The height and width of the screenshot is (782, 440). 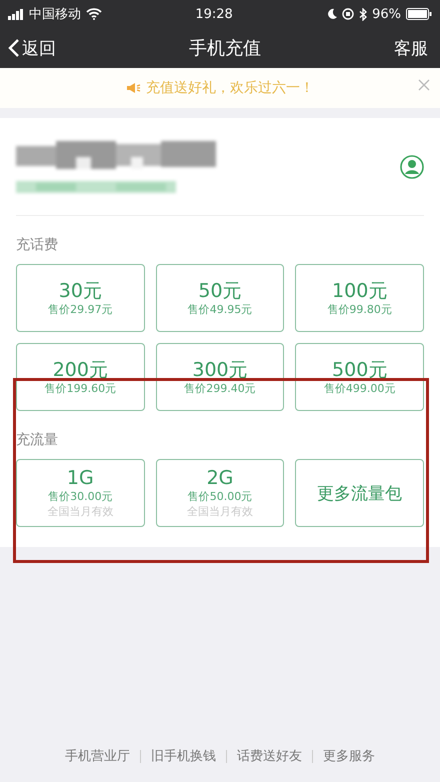 What do you see at coordinates (359, 493) in the screenshot?
I see `more-packages-button: 更多流量包` at bounding box center [359, 493].